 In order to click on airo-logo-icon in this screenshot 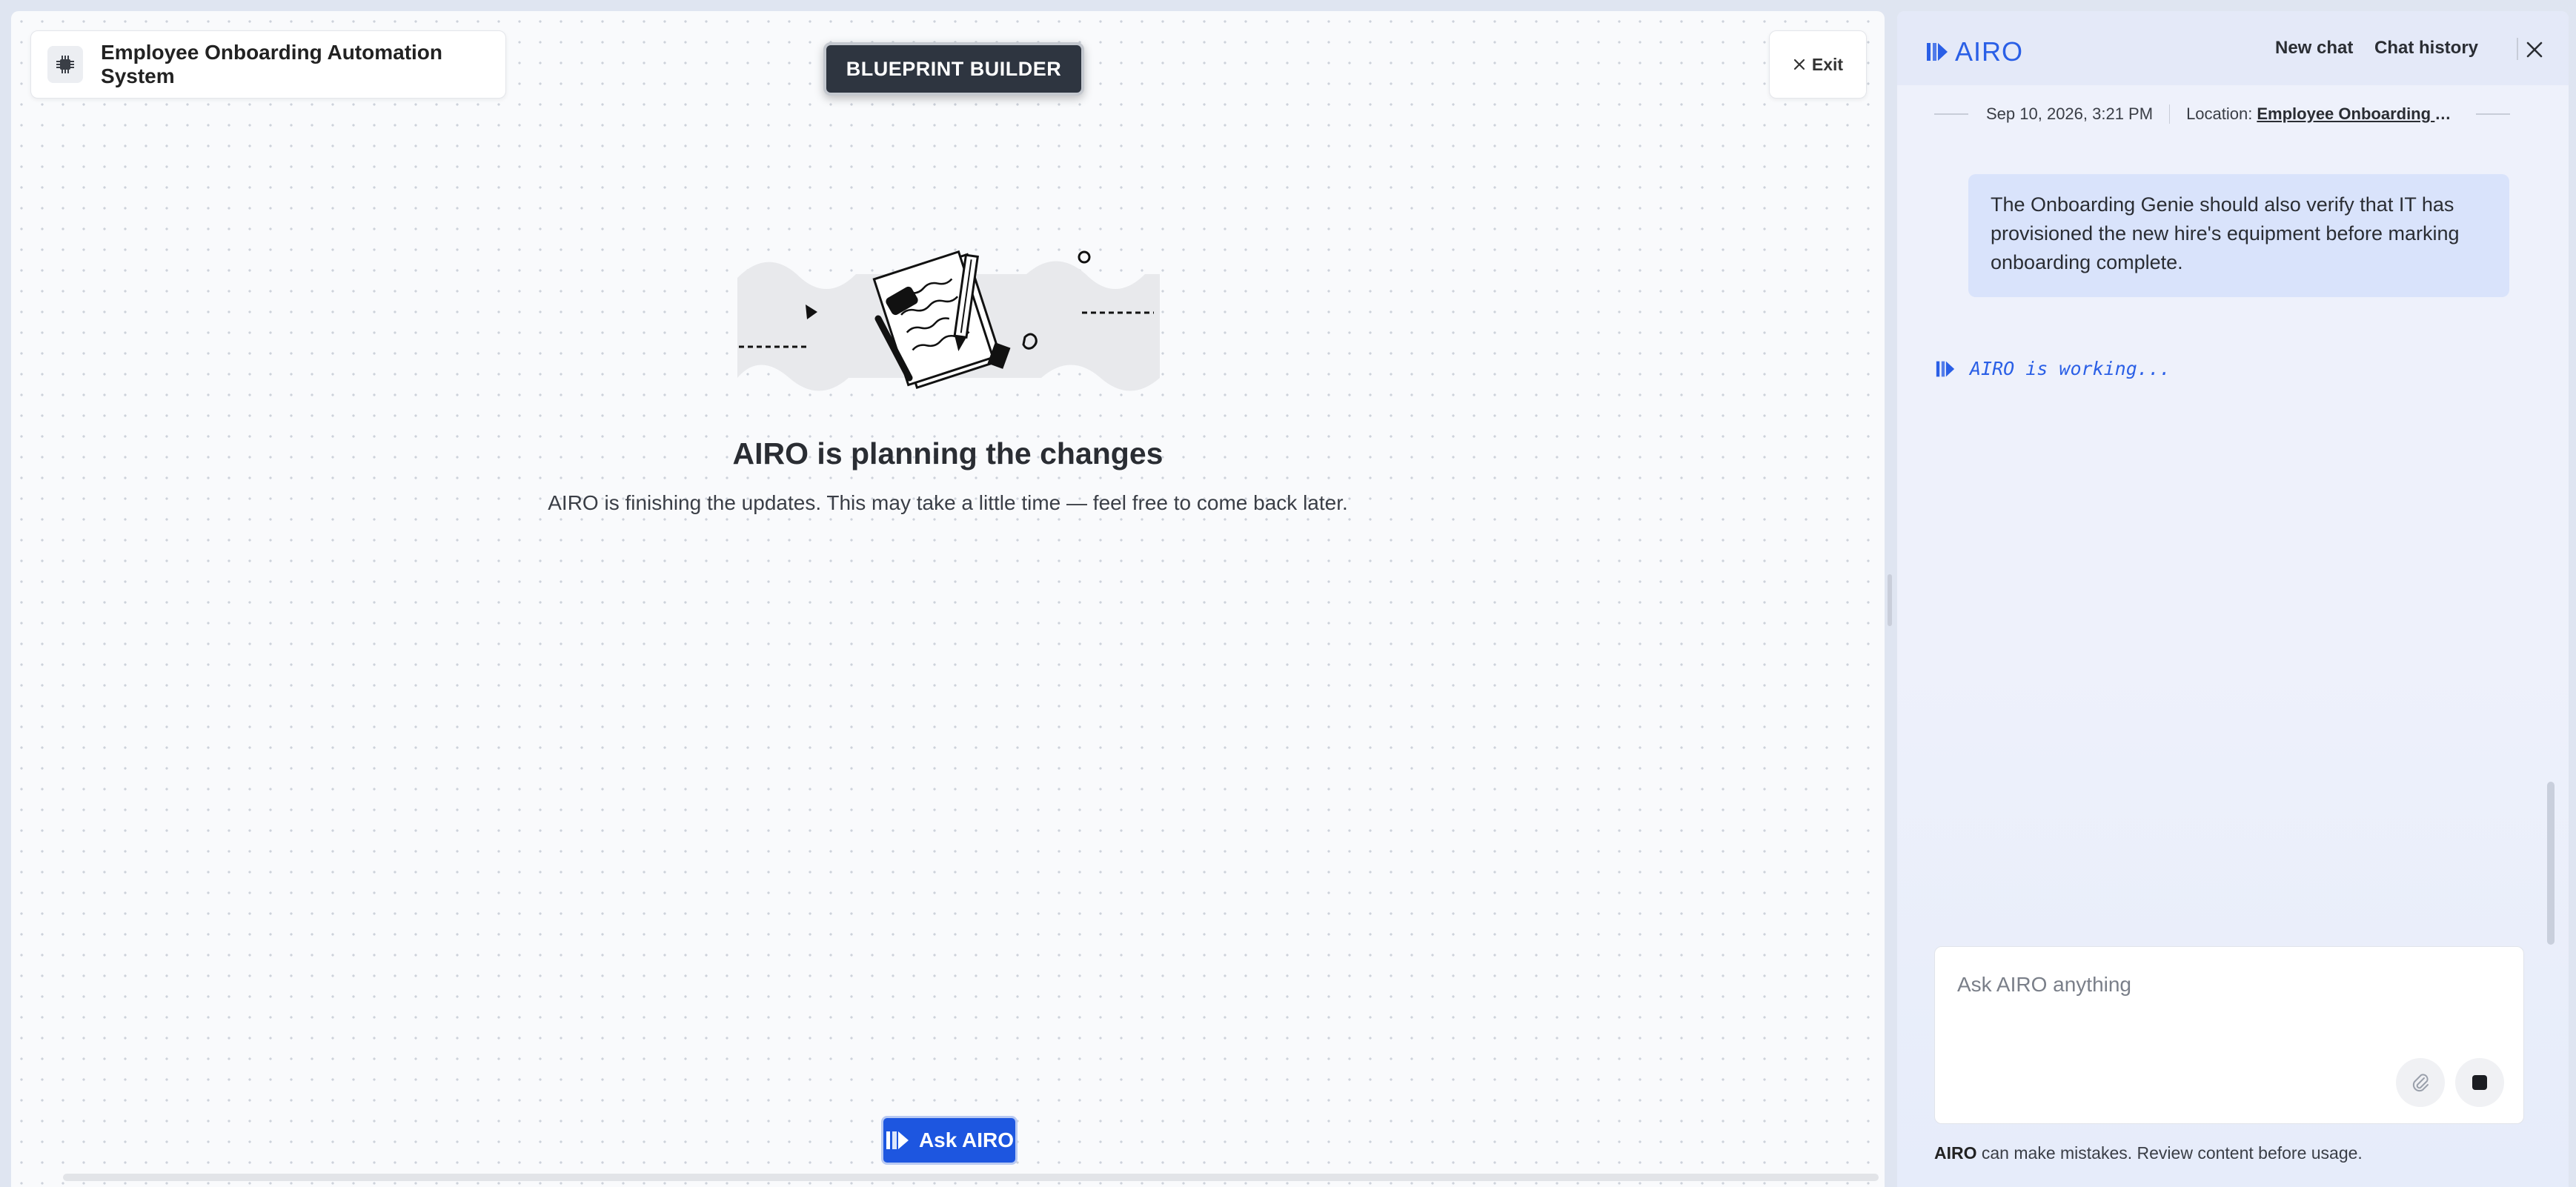, I will do `click(1937, 52)`.